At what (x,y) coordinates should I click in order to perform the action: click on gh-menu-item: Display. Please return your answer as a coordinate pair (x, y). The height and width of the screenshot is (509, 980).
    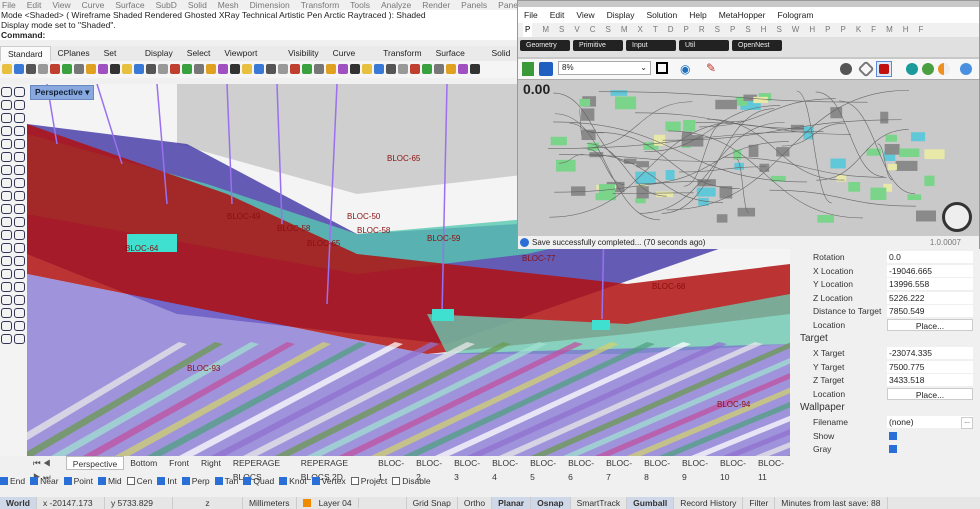
    Looking at the image, I should click on (621, 15).